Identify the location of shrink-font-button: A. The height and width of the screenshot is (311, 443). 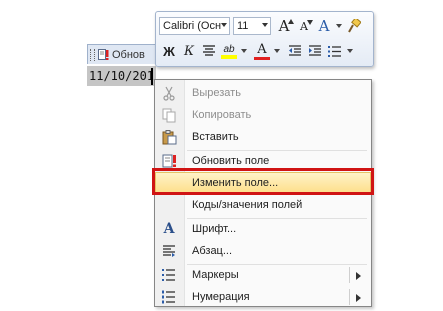
(304, 26).